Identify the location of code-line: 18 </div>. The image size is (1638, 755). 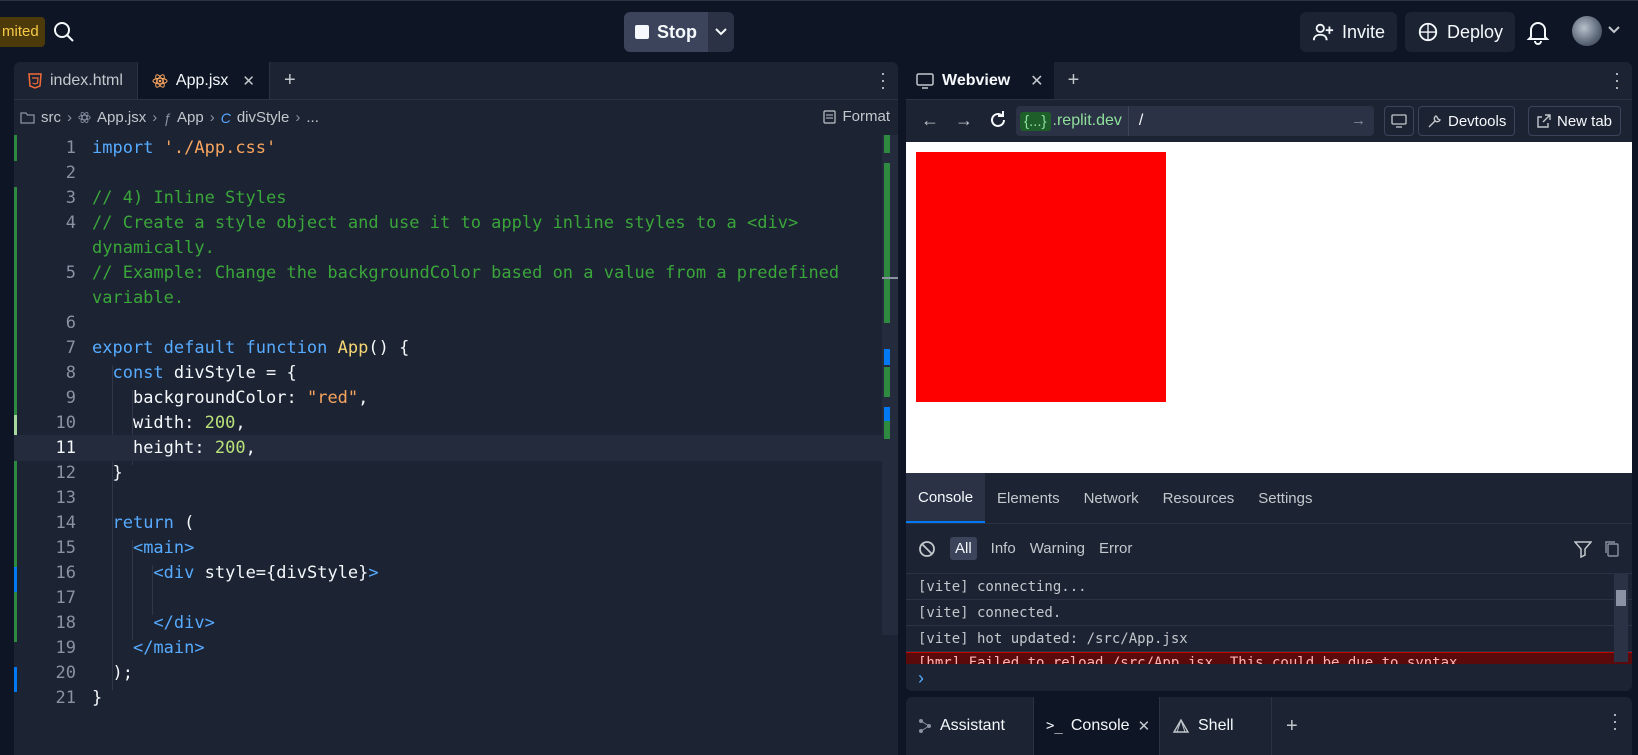
(135, 623).